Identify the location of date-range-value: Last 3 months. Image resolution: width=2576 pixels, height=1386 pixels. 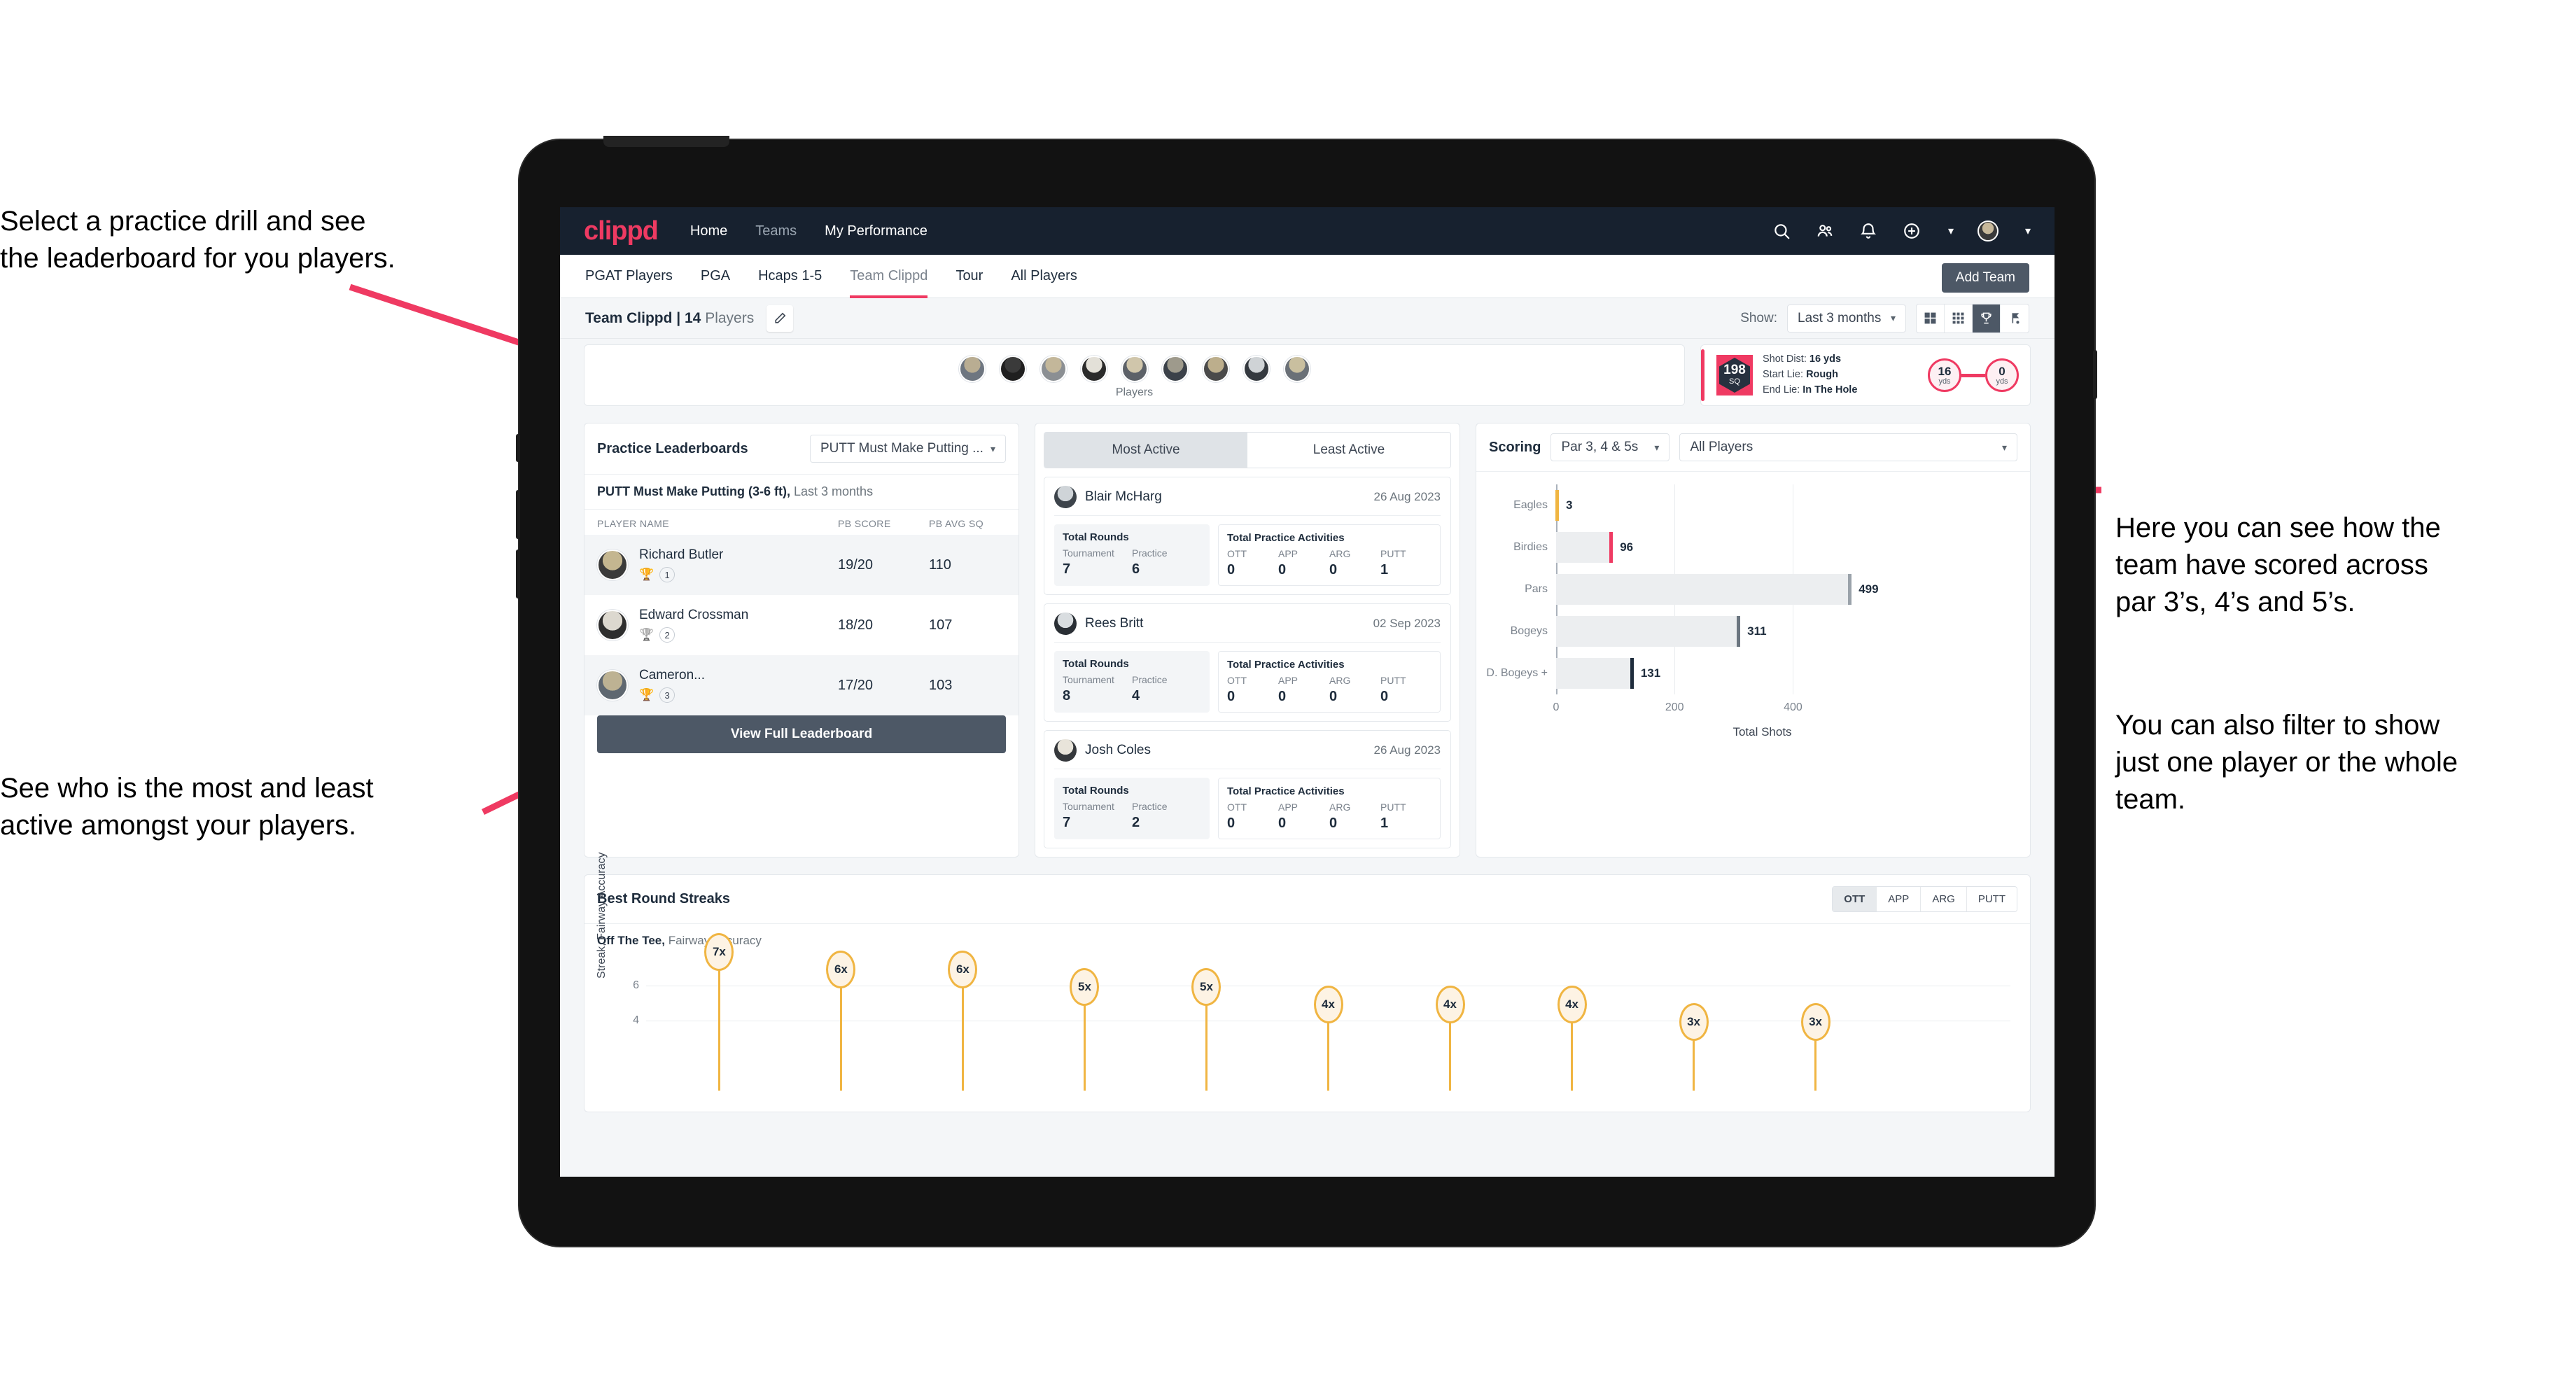
(1840, 318).